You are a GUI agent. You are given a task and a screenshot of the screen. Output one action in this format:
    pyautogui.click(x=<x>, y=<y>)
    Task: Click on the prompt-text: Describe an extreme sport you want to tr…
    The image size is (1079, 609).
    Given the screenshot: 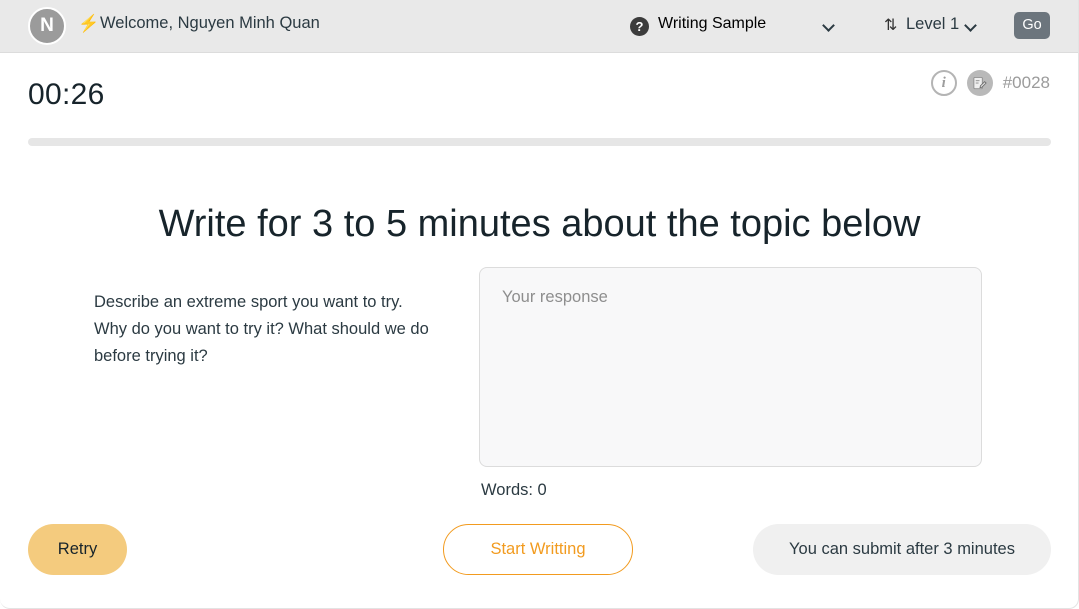 What is the action you would take?
    pyautogui.click(x=261, y=328)
    